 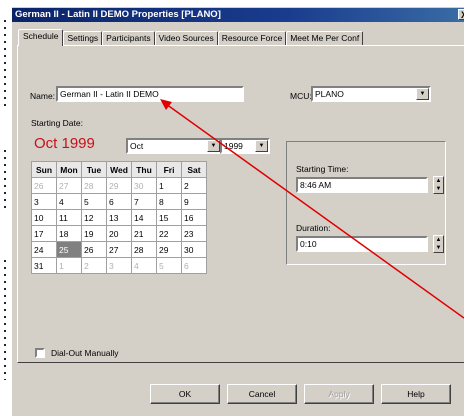 What do you see at coordinates (362, 185) in the screenshot?
I see `starting-time-input: 8:46 AM` at bounding box center [362, 185].